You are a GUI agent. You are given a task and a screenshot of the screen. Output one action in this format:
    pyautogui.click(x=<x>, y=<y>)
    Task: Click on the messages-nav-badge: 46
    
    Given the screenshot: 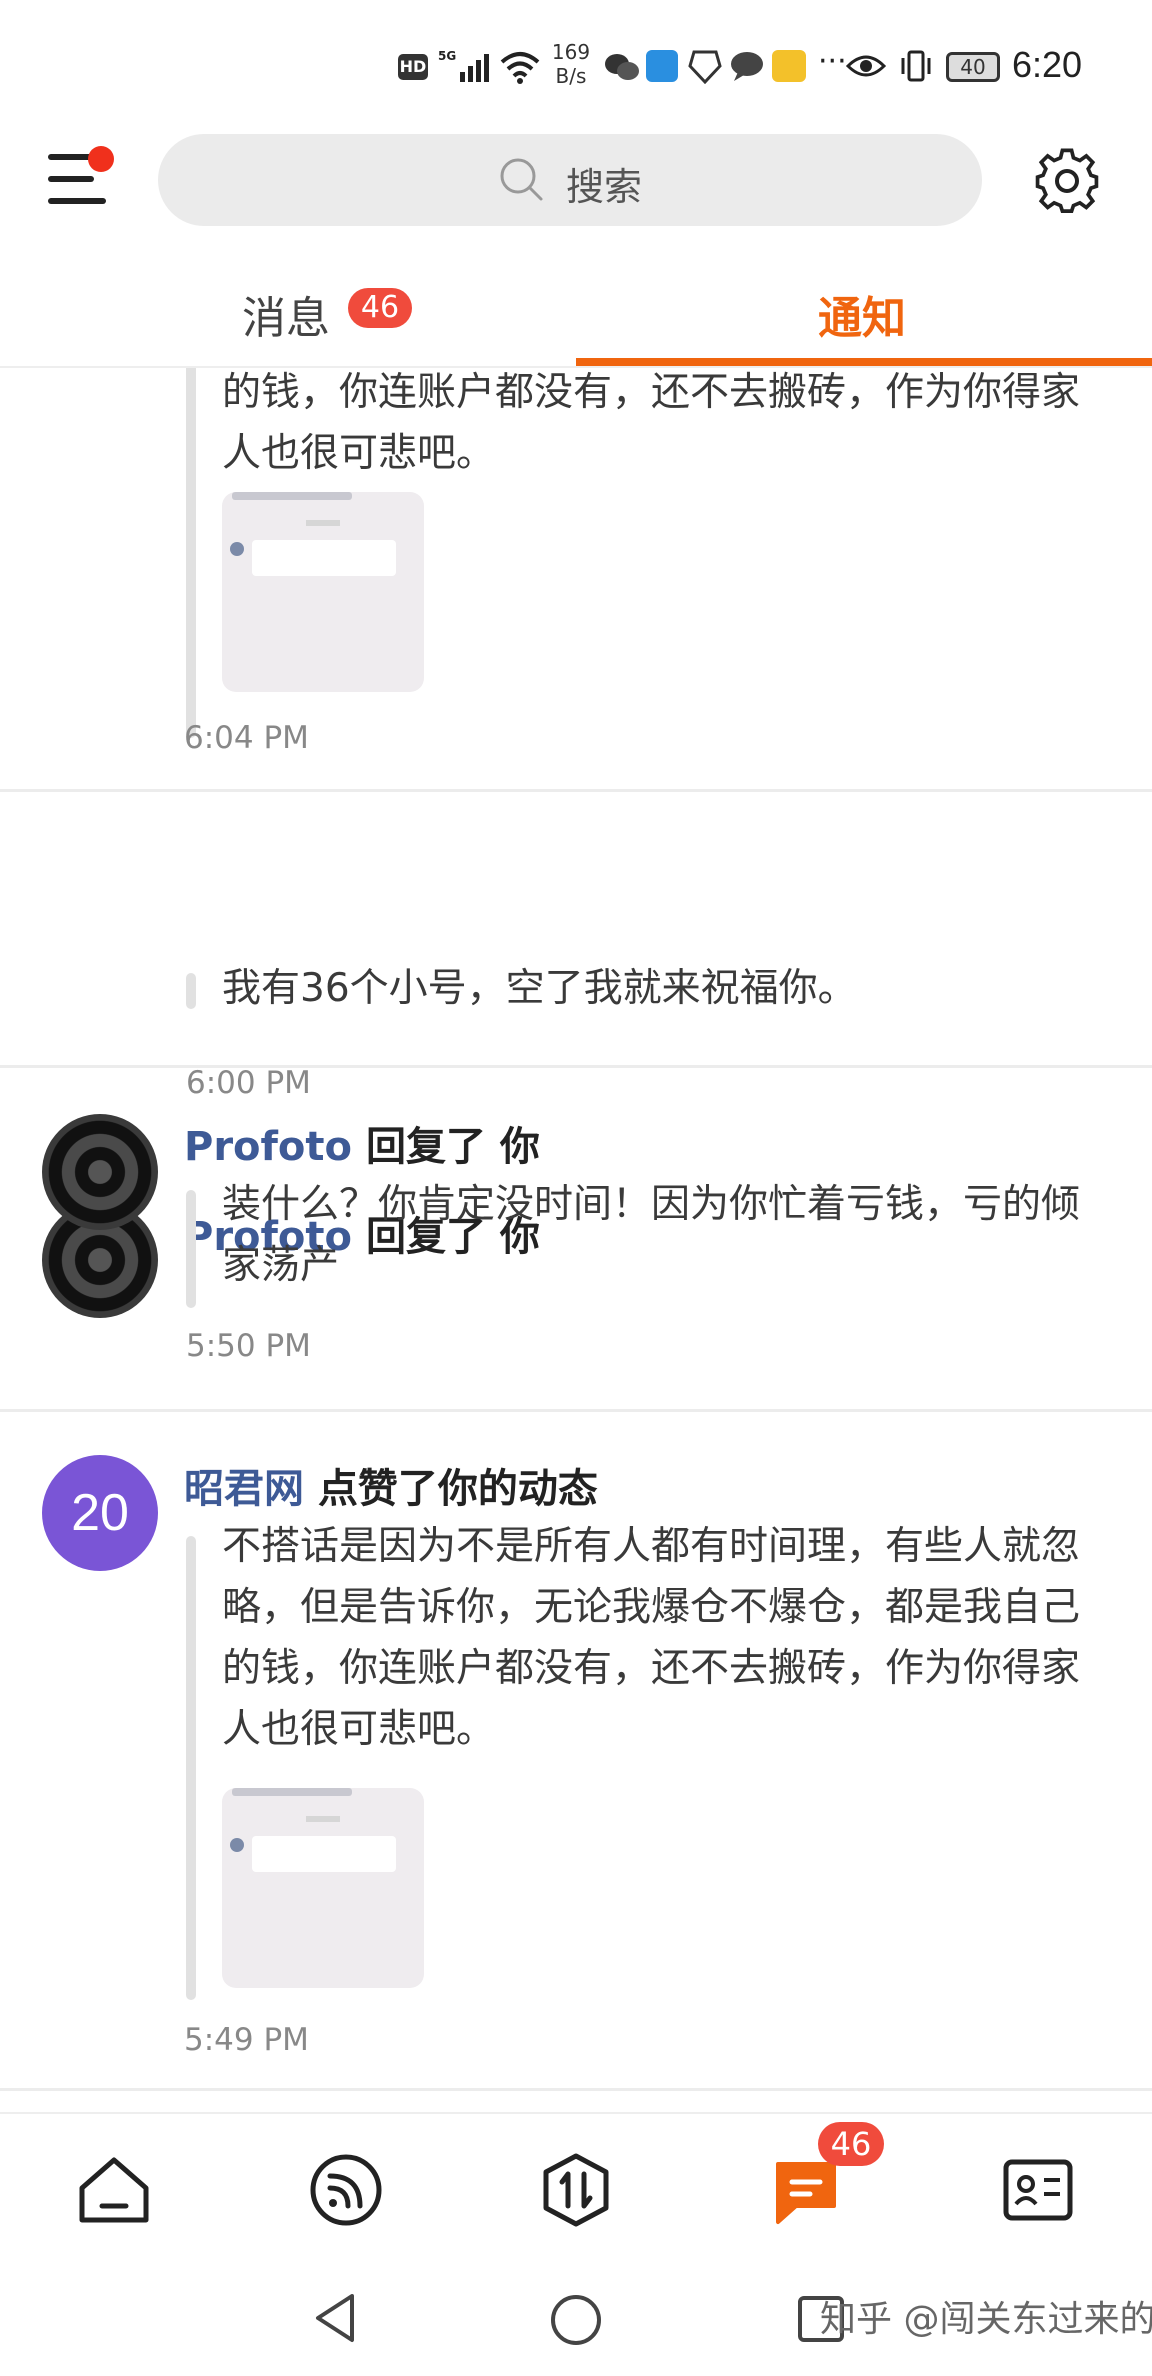 What is the action you would take?
    pyautogui.click(x=851, y=2144)
    